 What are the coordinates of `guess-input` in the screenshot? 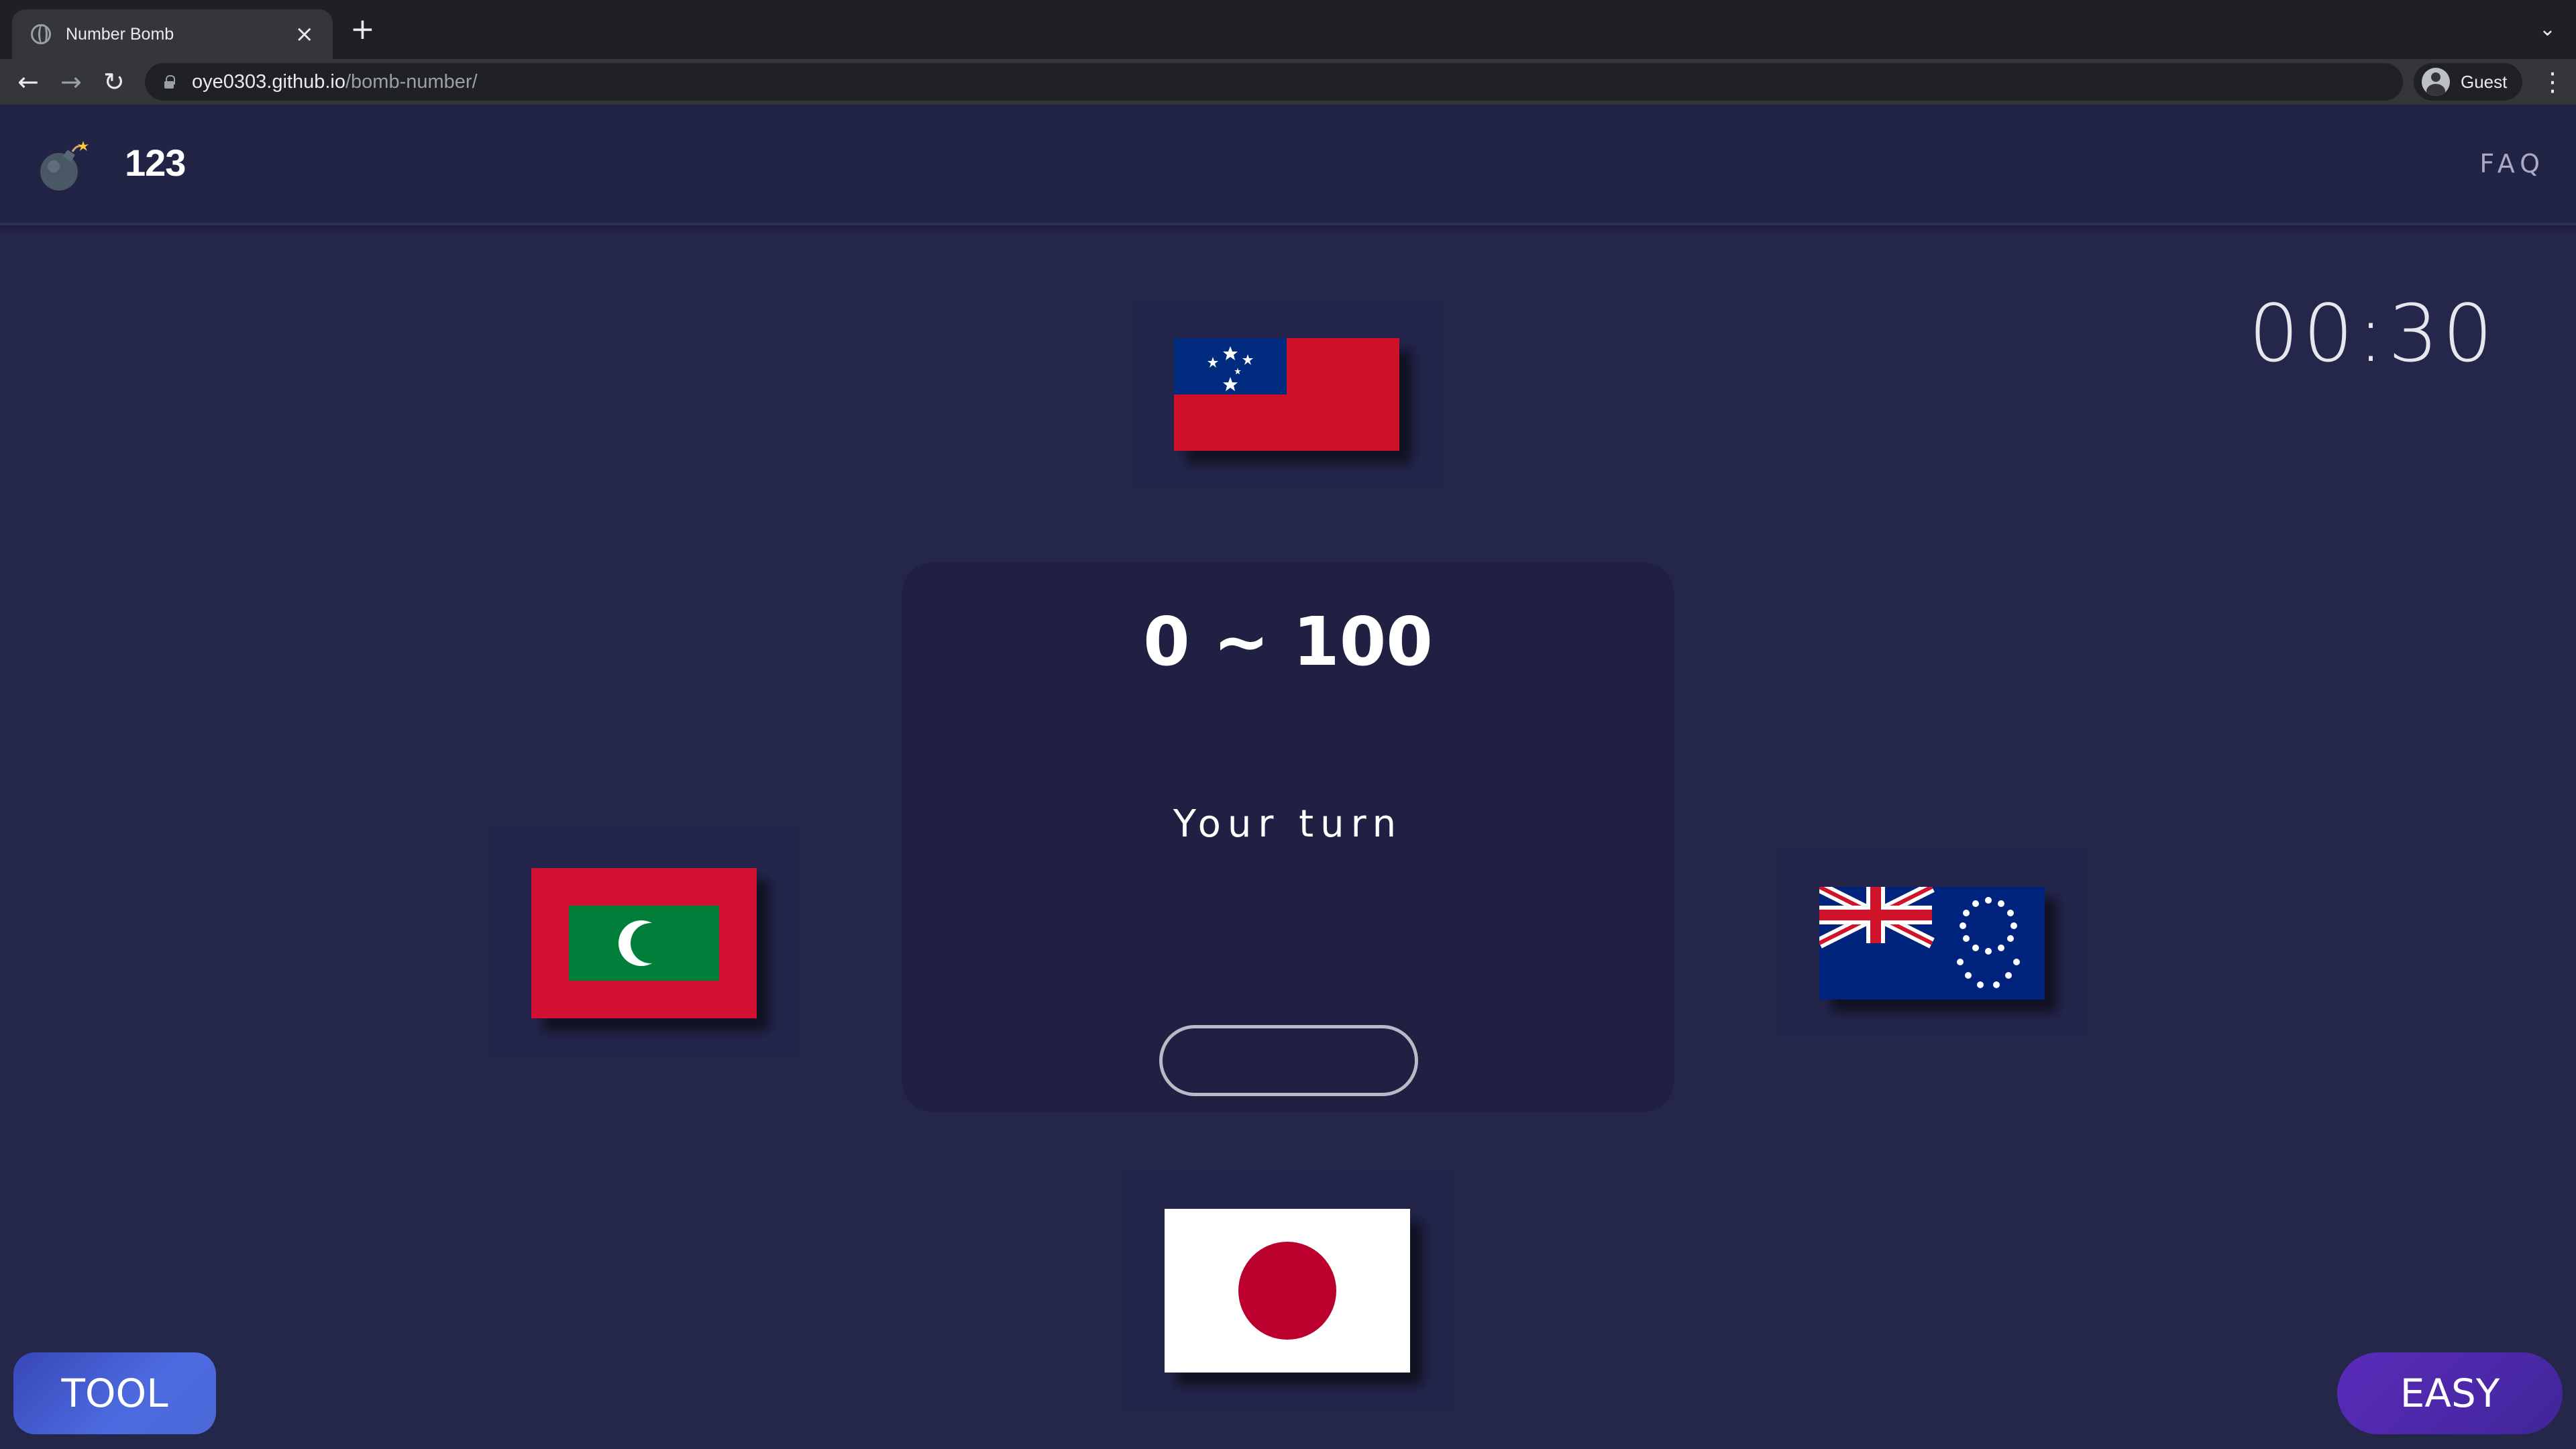 It's located at (1288, 1060).